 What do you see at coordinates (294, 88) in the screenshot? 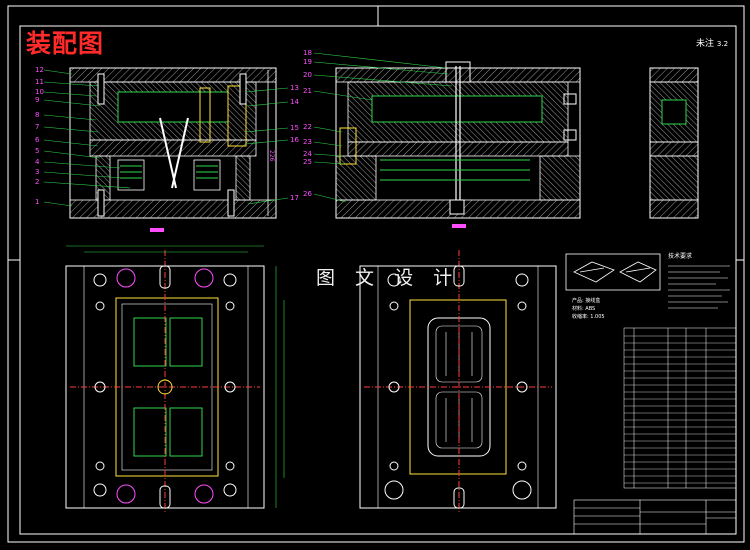
I see `balloon-label: 13` at bounding box center [294, 88].